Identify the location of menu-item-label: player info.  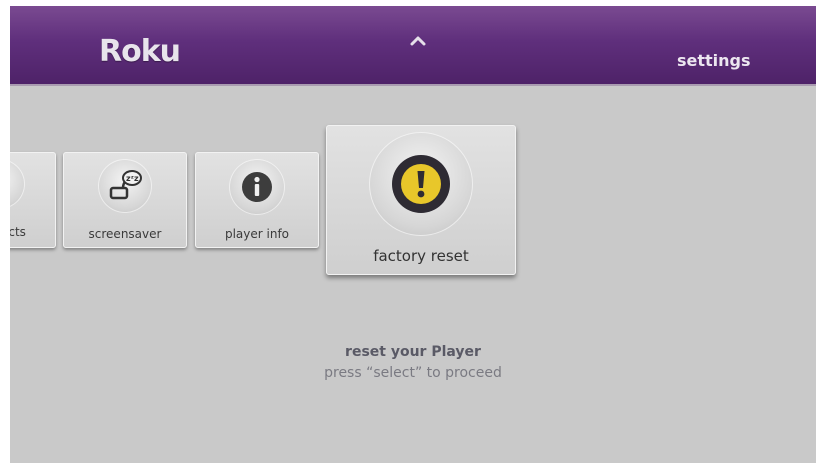
(257, 234).